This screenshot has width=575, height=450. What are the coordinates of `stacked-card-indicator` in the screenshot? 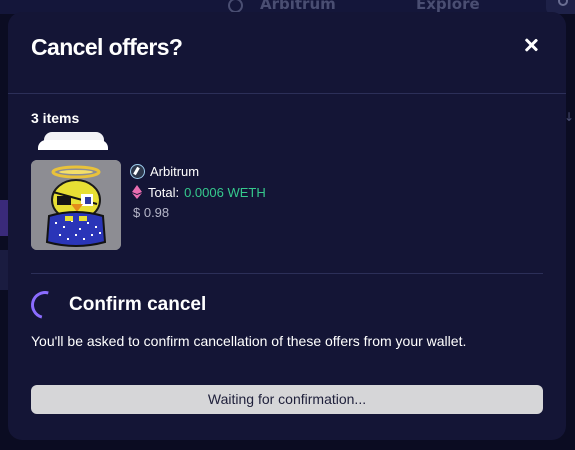 It's located at (73, 145).